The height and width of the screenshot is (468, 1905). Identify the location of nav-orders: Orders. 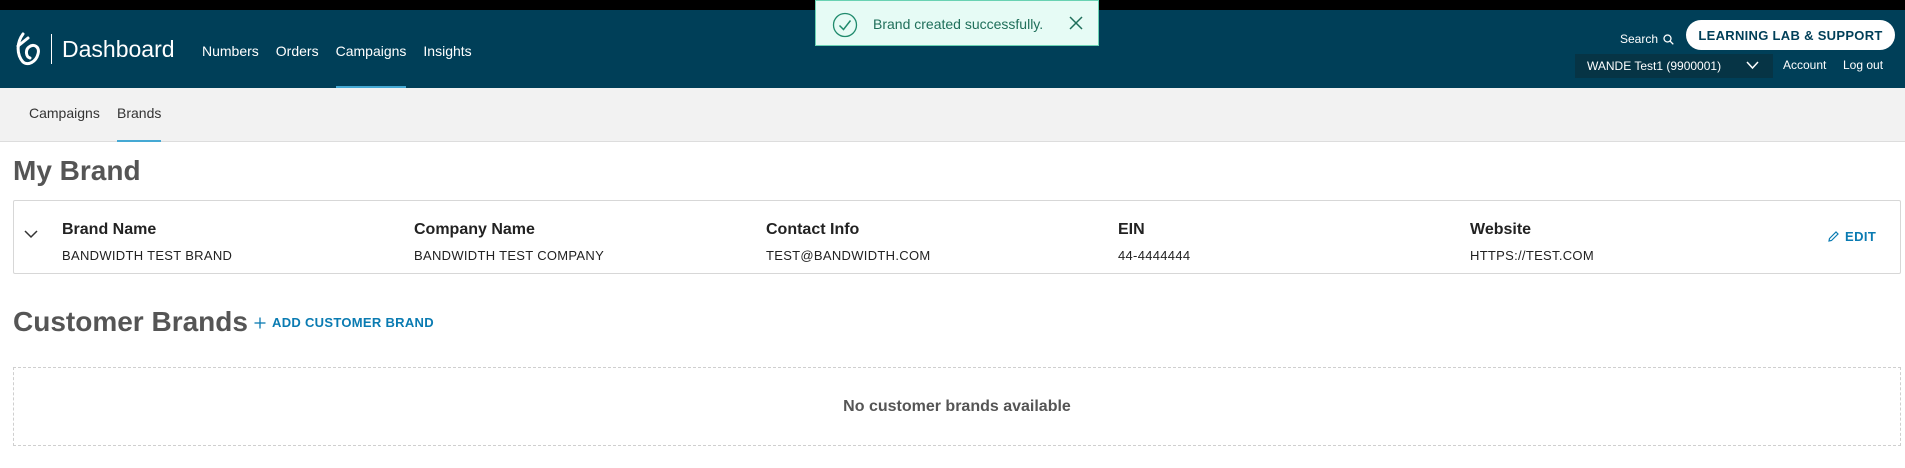
(297, 49).